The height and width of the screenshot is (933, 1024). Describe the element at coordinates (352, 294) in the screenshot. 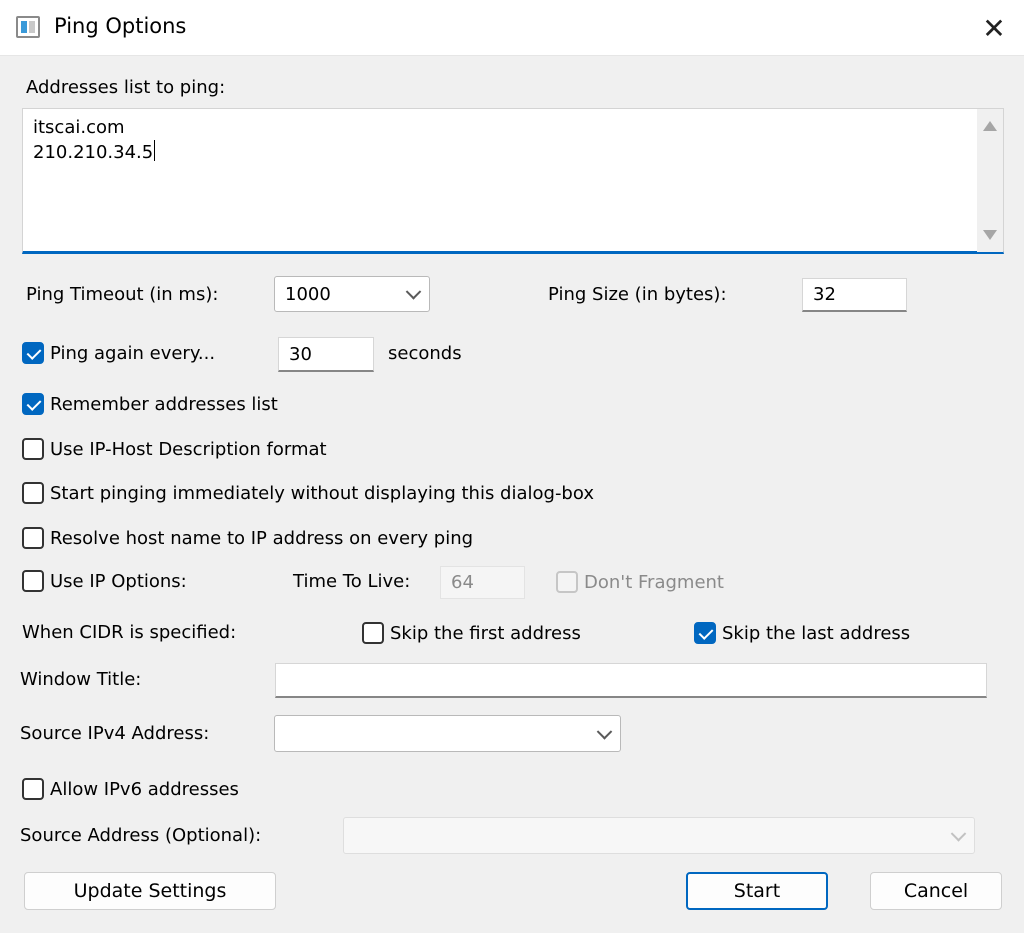

I see `ping-timeout-select: 1000` at that location.